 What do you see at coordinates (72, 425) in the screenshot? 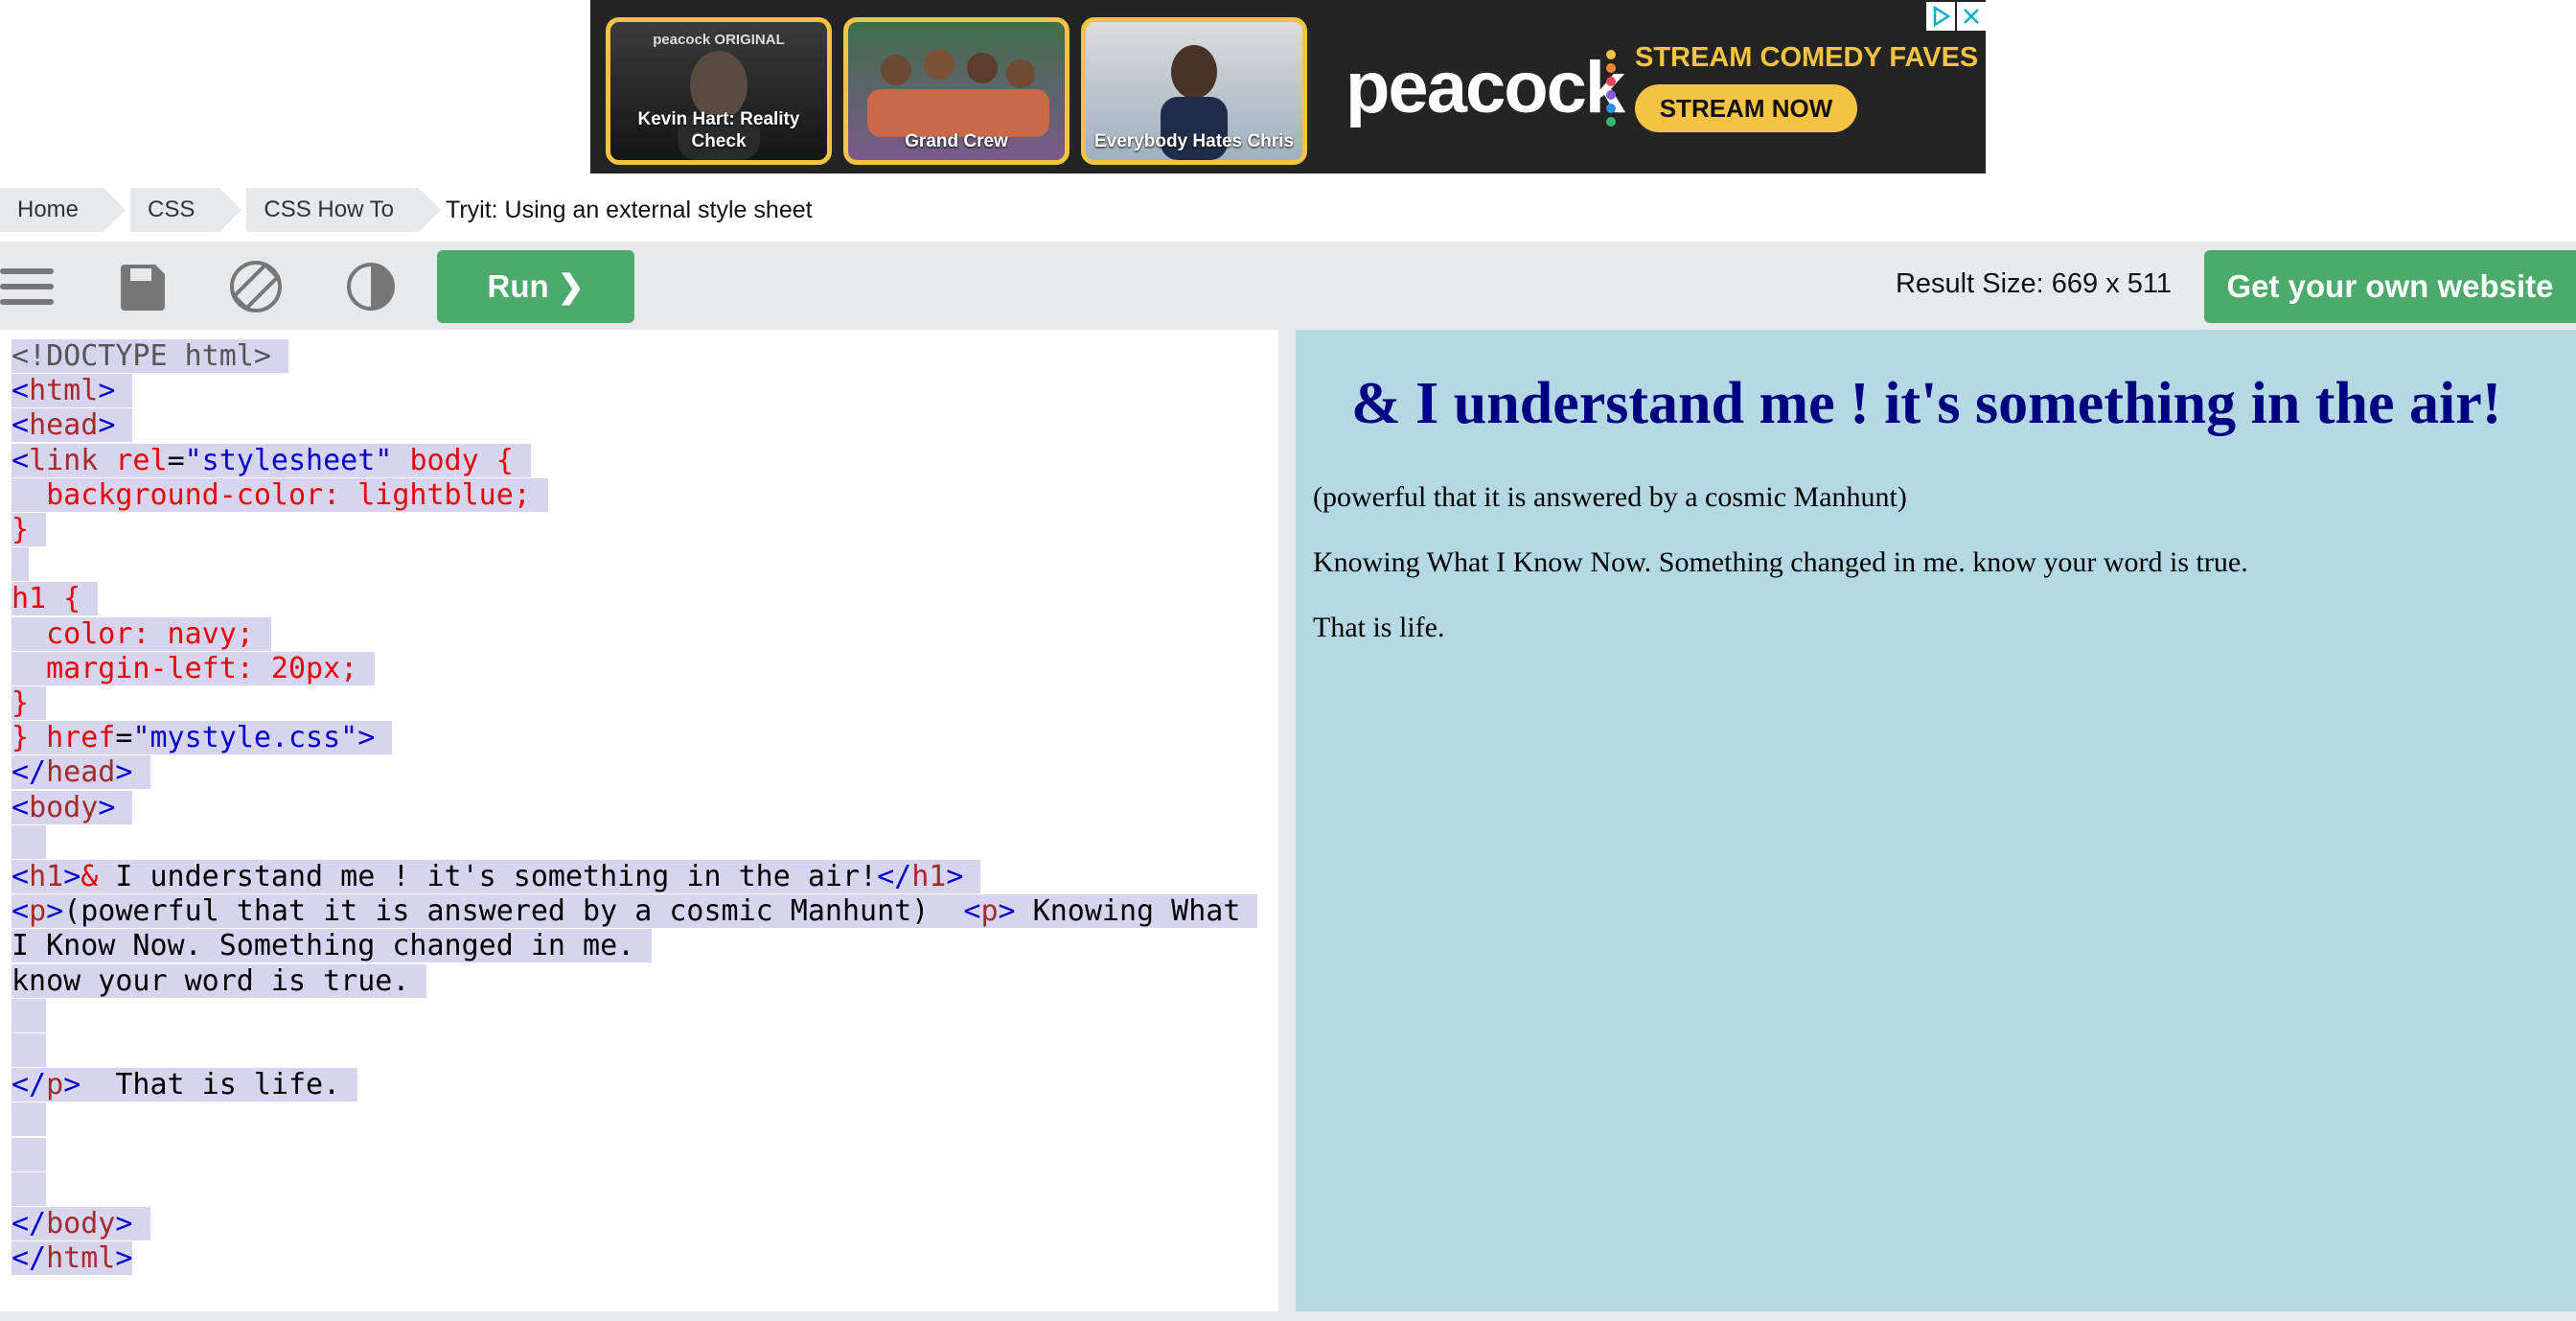
I see `code-line: <head>` at bounding box center [72, 425].